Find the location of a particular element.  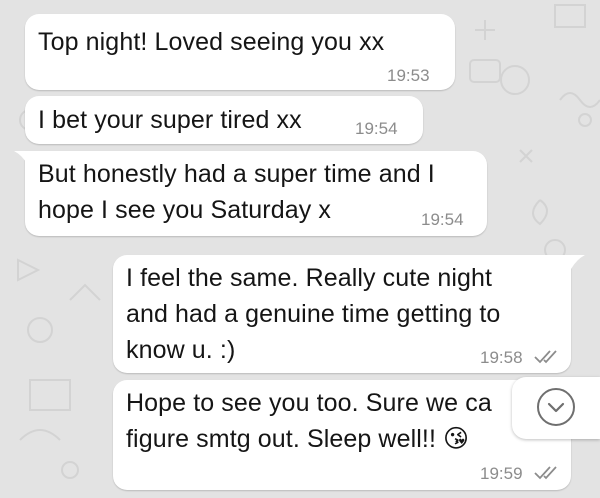

scroll-to-bottom-button is located at coordinates (556, 408).